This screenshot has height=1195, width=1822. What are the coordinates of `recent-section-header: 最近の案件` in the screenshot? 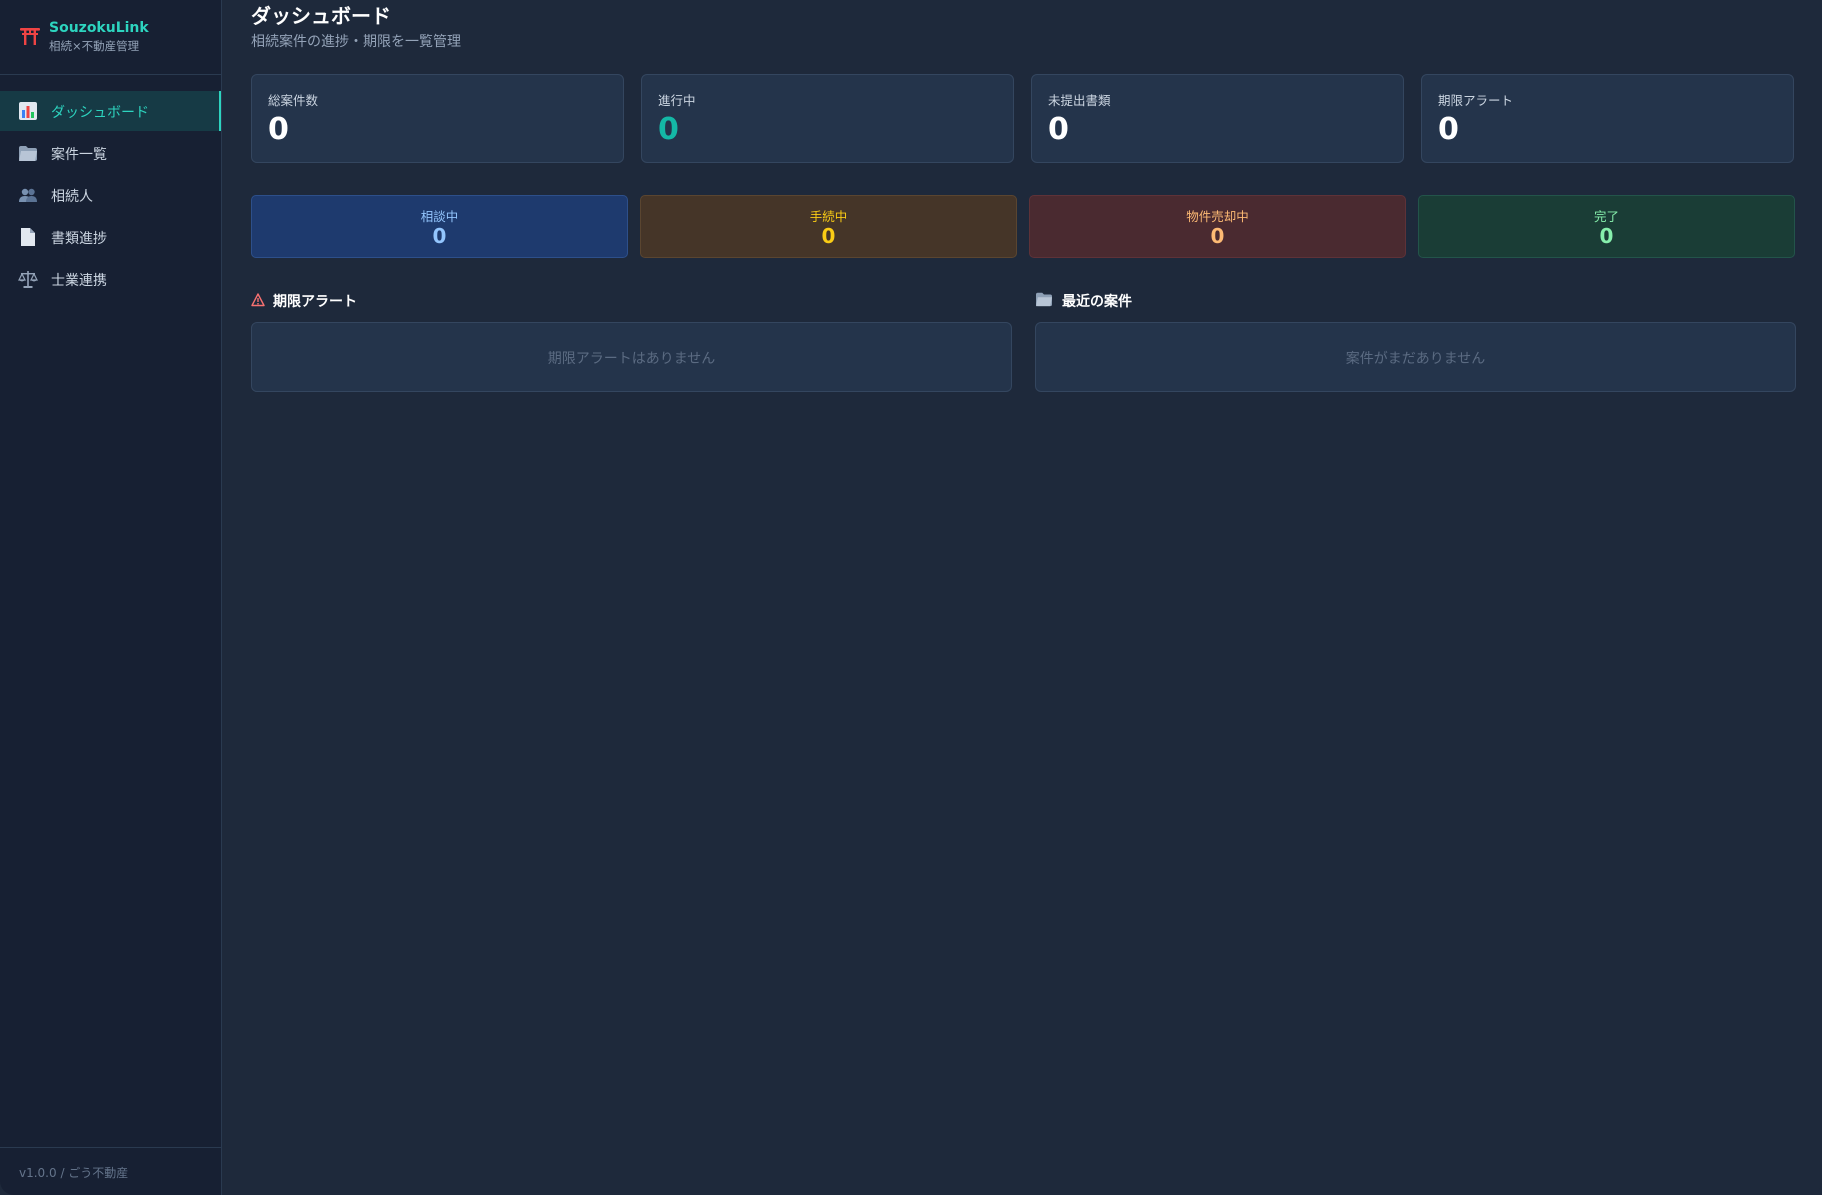 It's located at (1185, 300).